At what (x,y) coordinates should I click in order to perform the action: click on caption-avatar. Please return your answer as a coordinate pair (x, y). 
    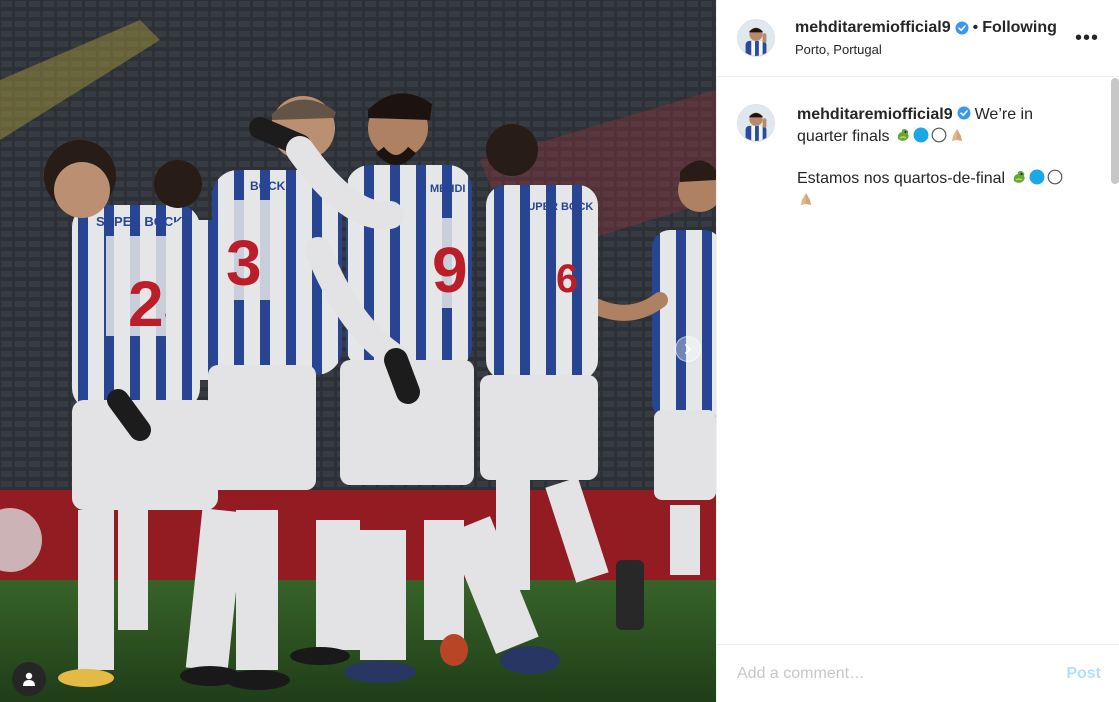
    Looking at the image, I should click on (756, 123).